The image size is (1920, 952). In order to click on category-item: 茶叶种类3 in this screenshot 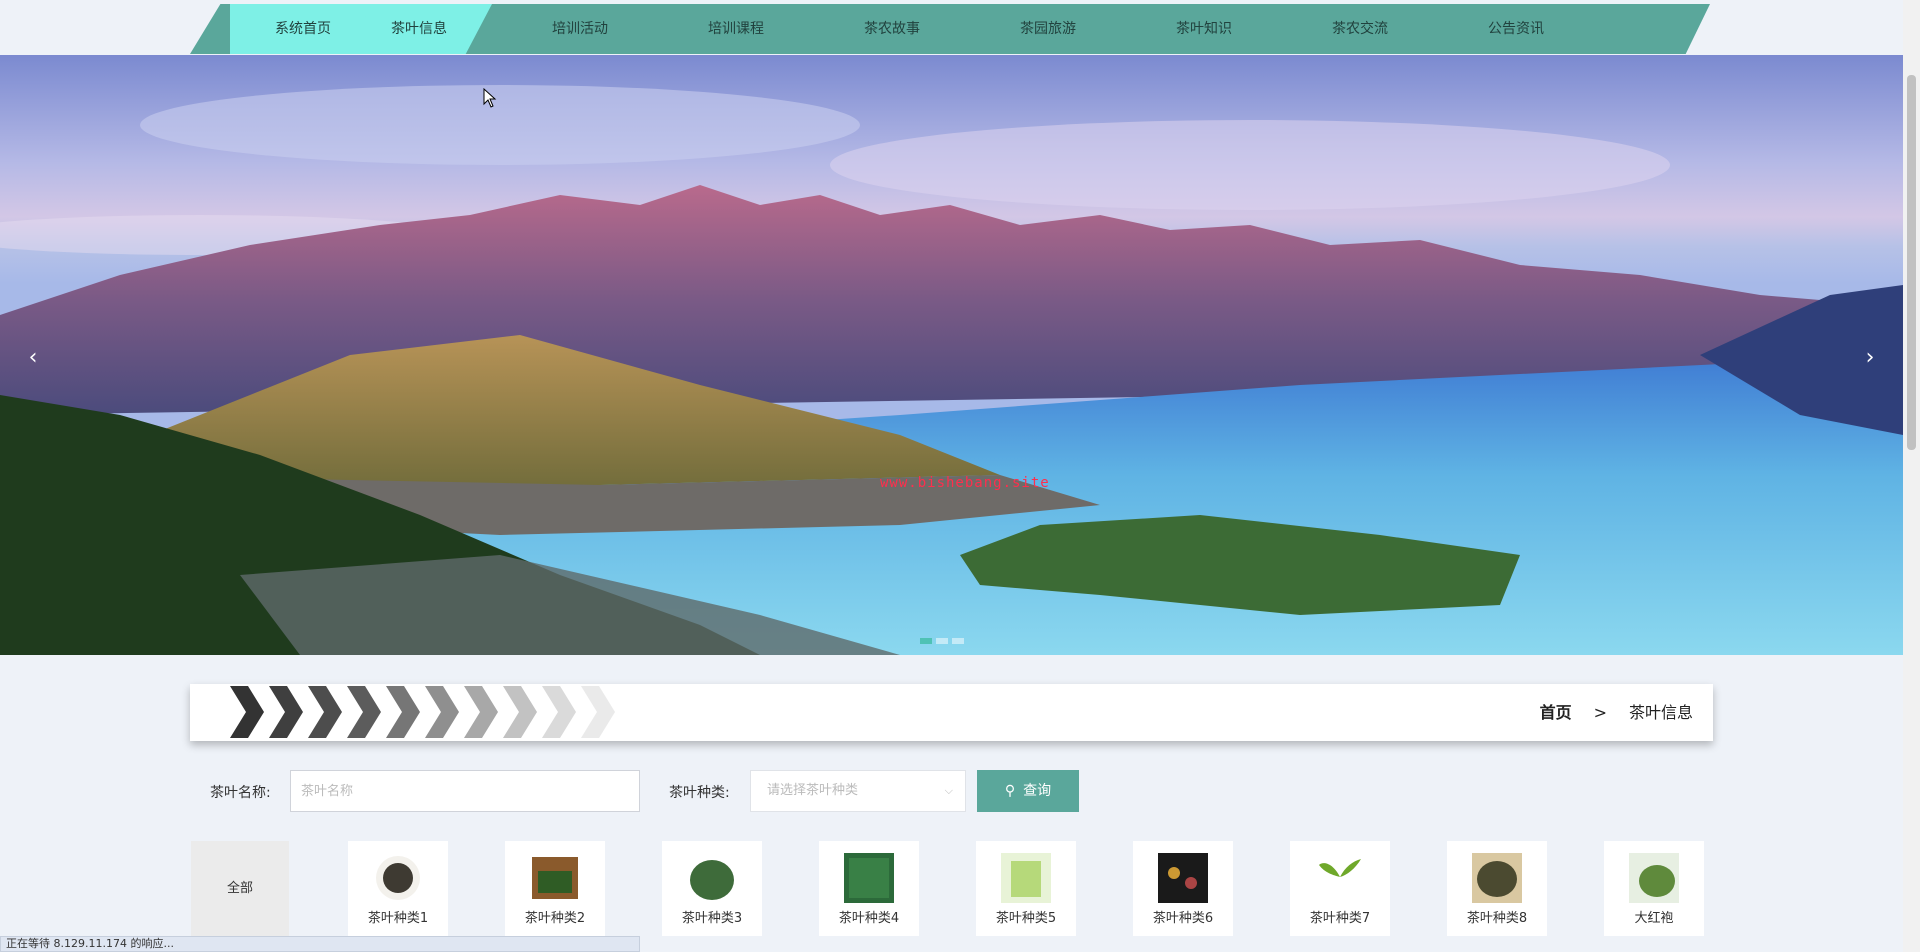, I will do `click(712, 888)`.